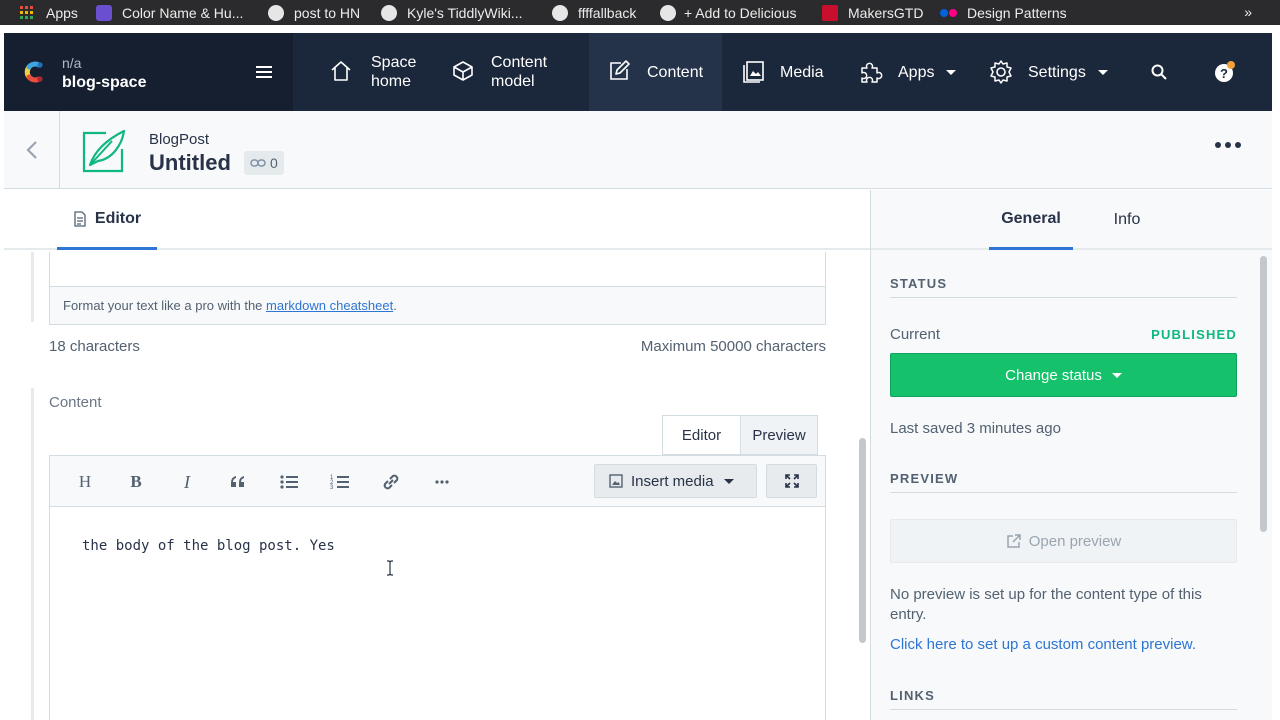 The width and height of the screenshot is (1280, 720). I want to click on nav-content-model: Content model, so click(510, 72).